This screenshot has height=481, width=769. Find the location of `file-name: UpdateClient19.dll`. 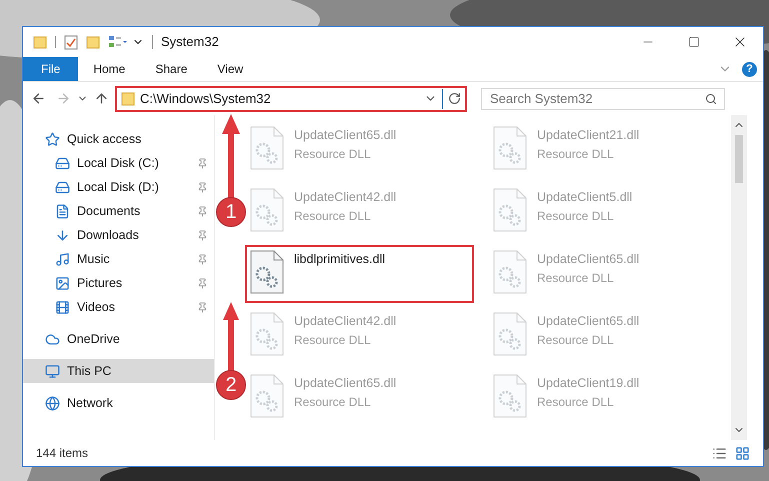

file-name: UpdateClient19.dll is located at coordinates (588, 383).